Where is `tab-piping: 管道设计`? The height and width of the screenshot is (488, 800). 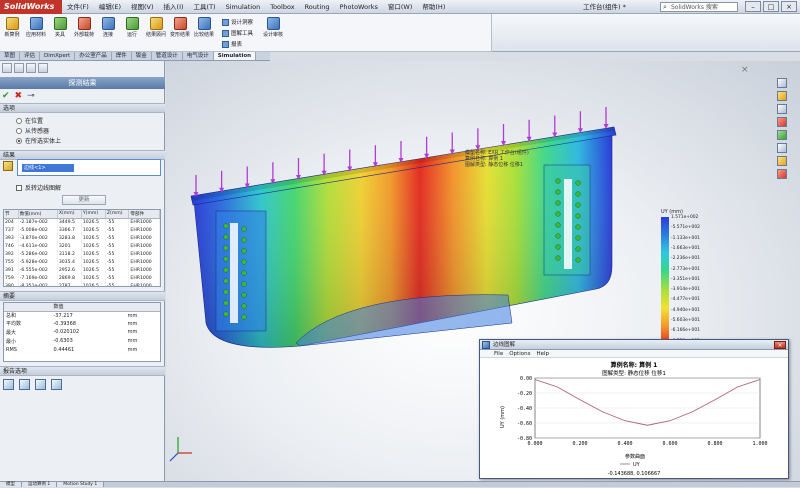
tab-piping: 管道设计 is located at coordinates (167, 56).